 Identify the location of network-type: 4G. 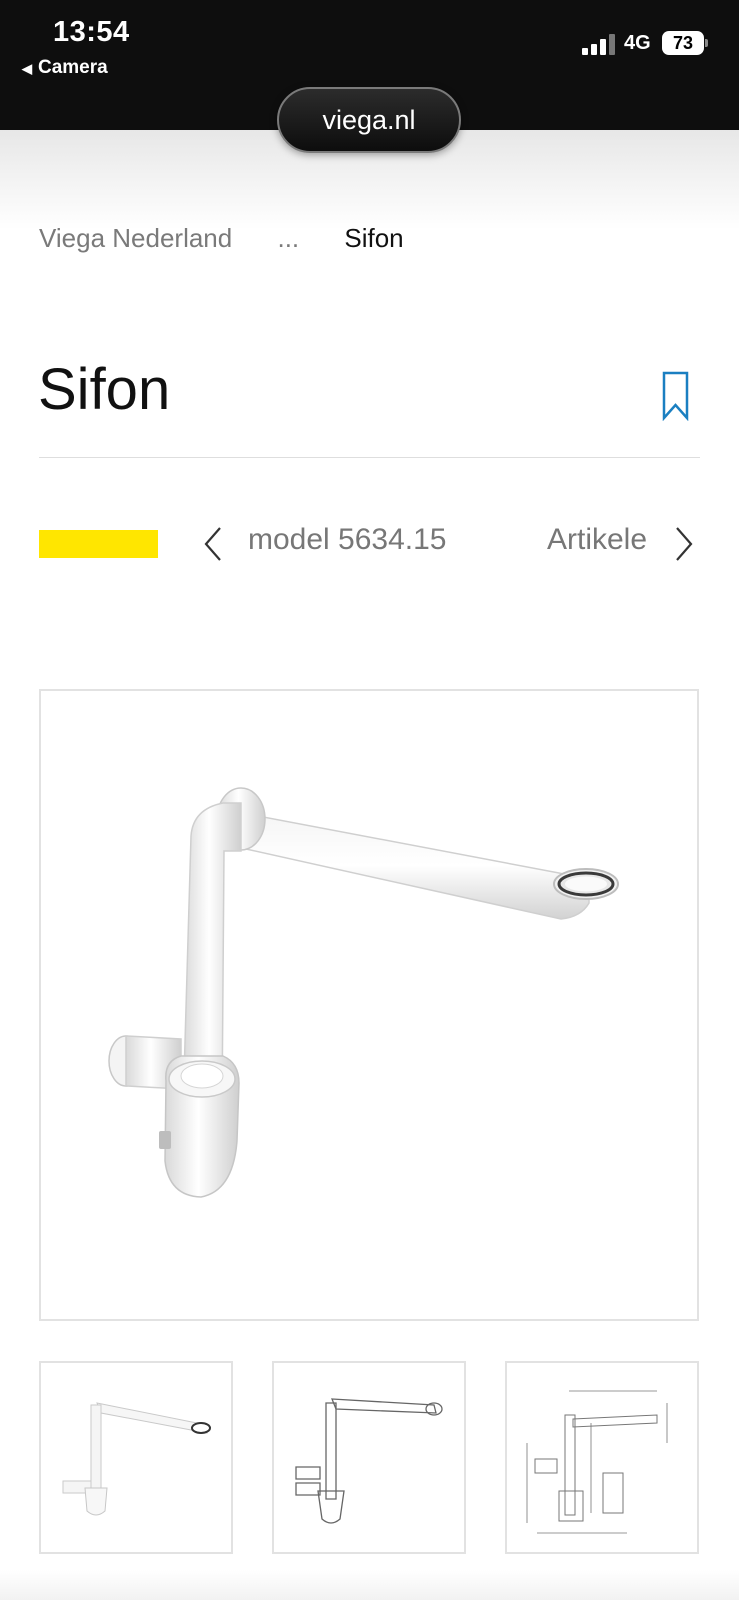
(637, 43).